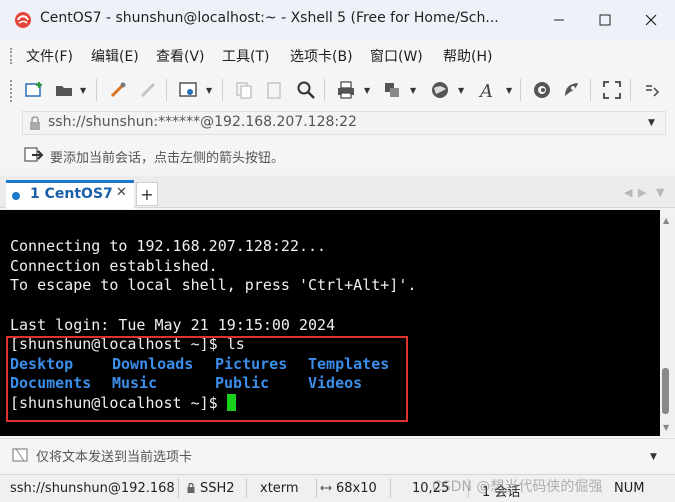  Describe the element at coordinates (34, 155) in the screenshot. I see `add-session-arrow-icon` at that location.